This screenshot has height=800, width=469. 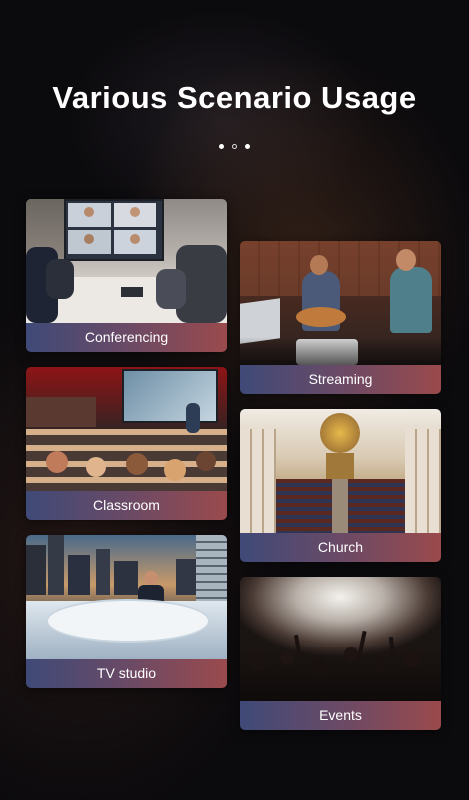 I want to click on events-photo, so click(x=340, y=639).